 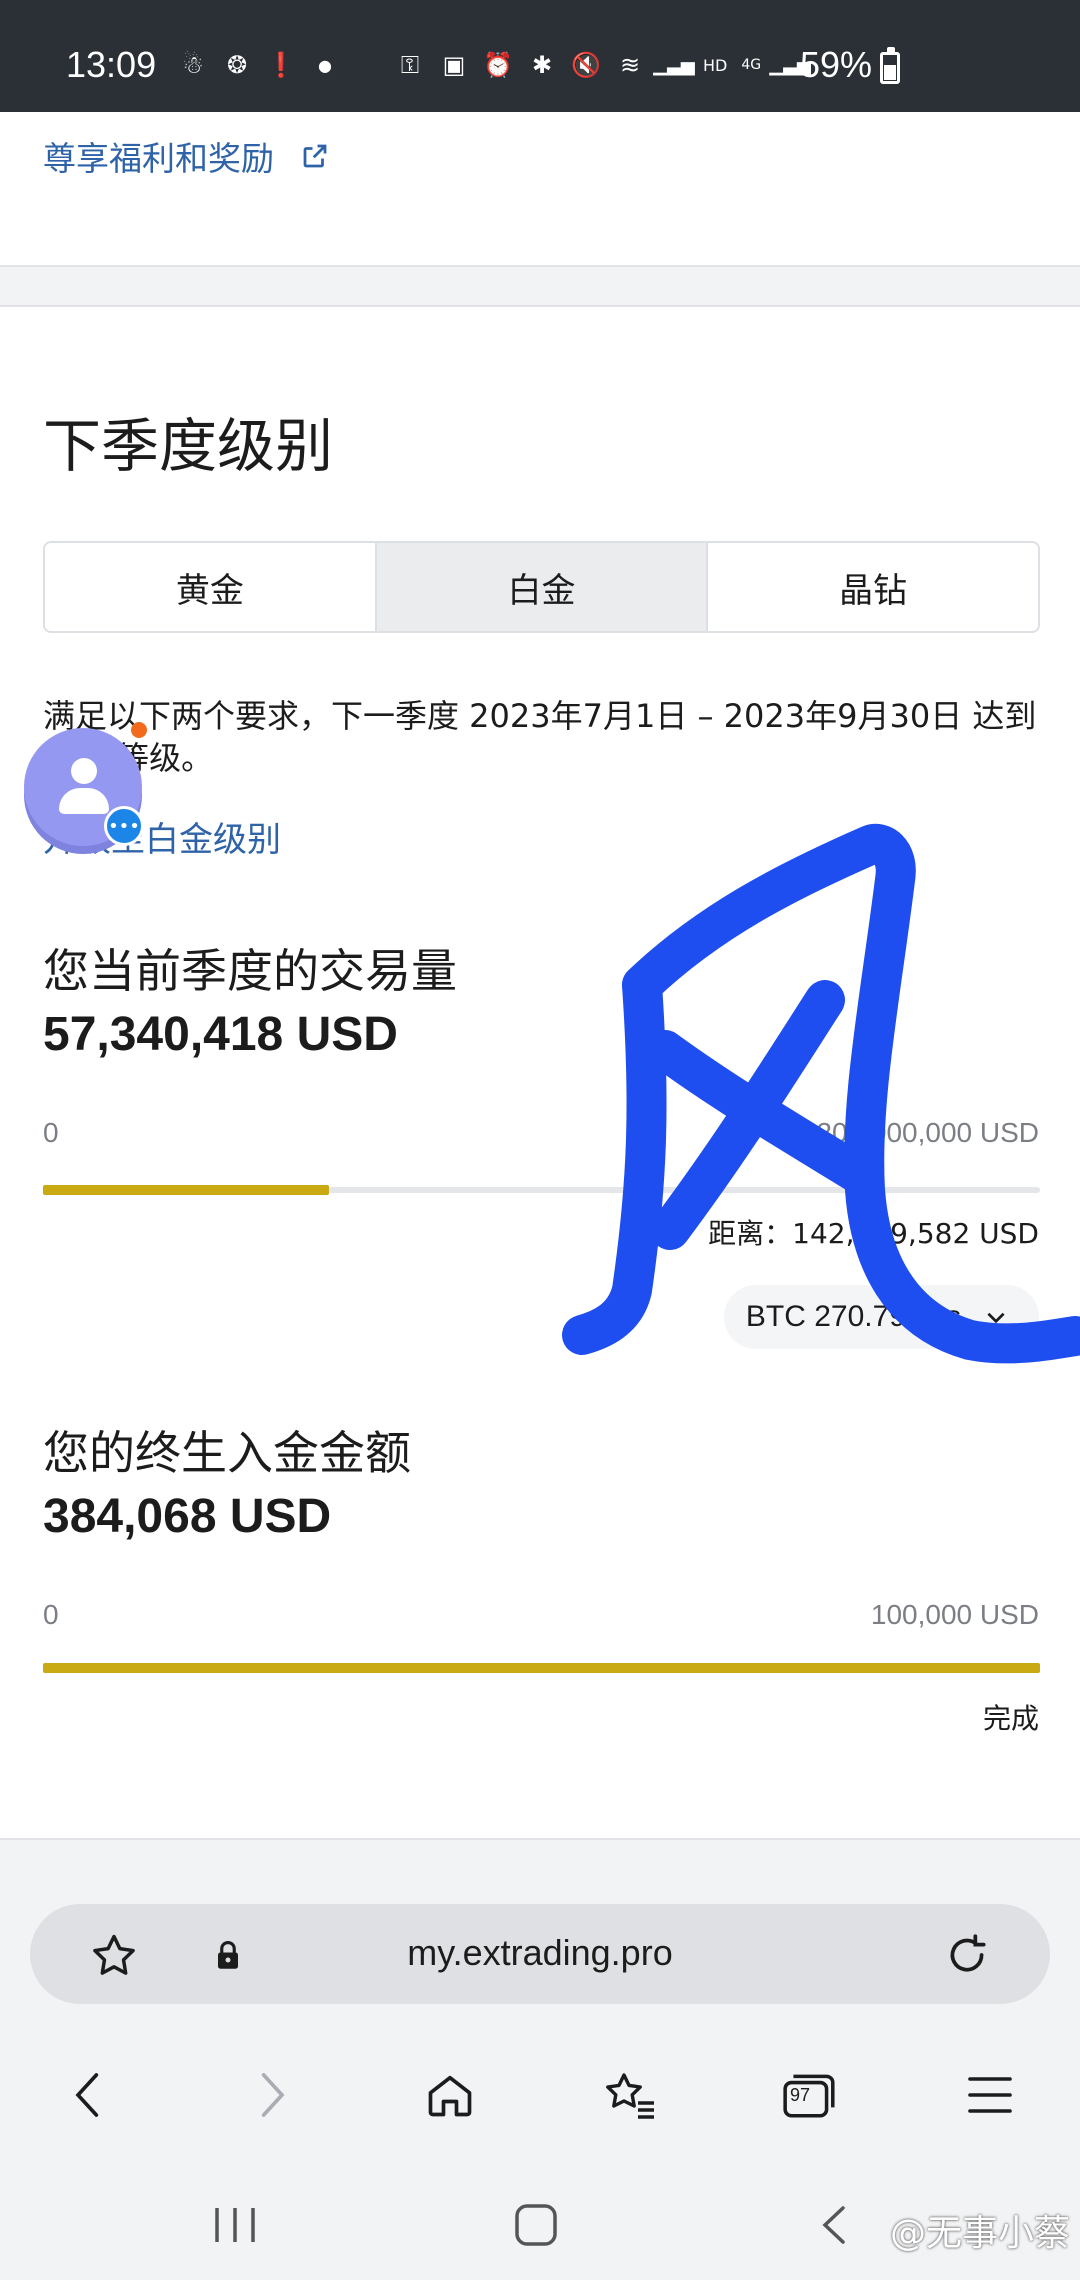 I want to click on tab-diamond: 晶钻, so click(x=873, y=587).